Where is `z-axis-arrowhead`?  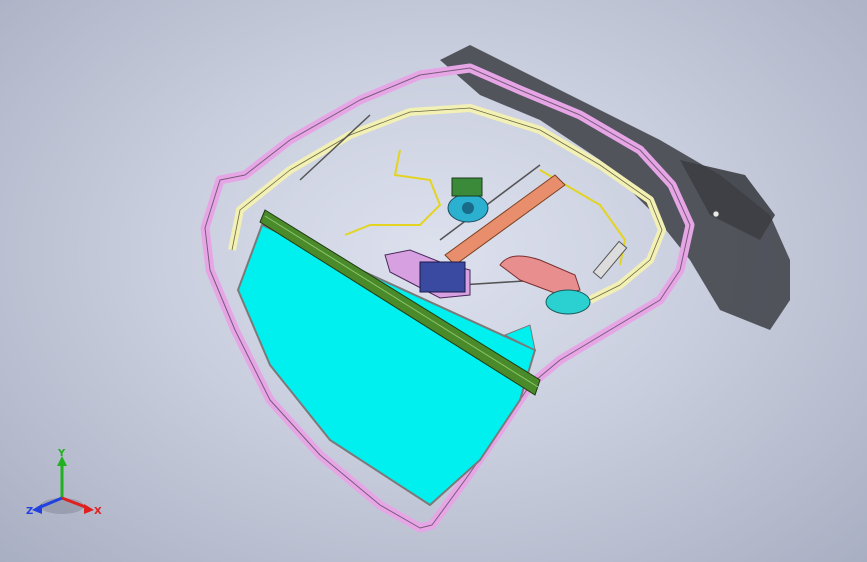
z-axis-arrowhead is located at coordinates (37, 509).